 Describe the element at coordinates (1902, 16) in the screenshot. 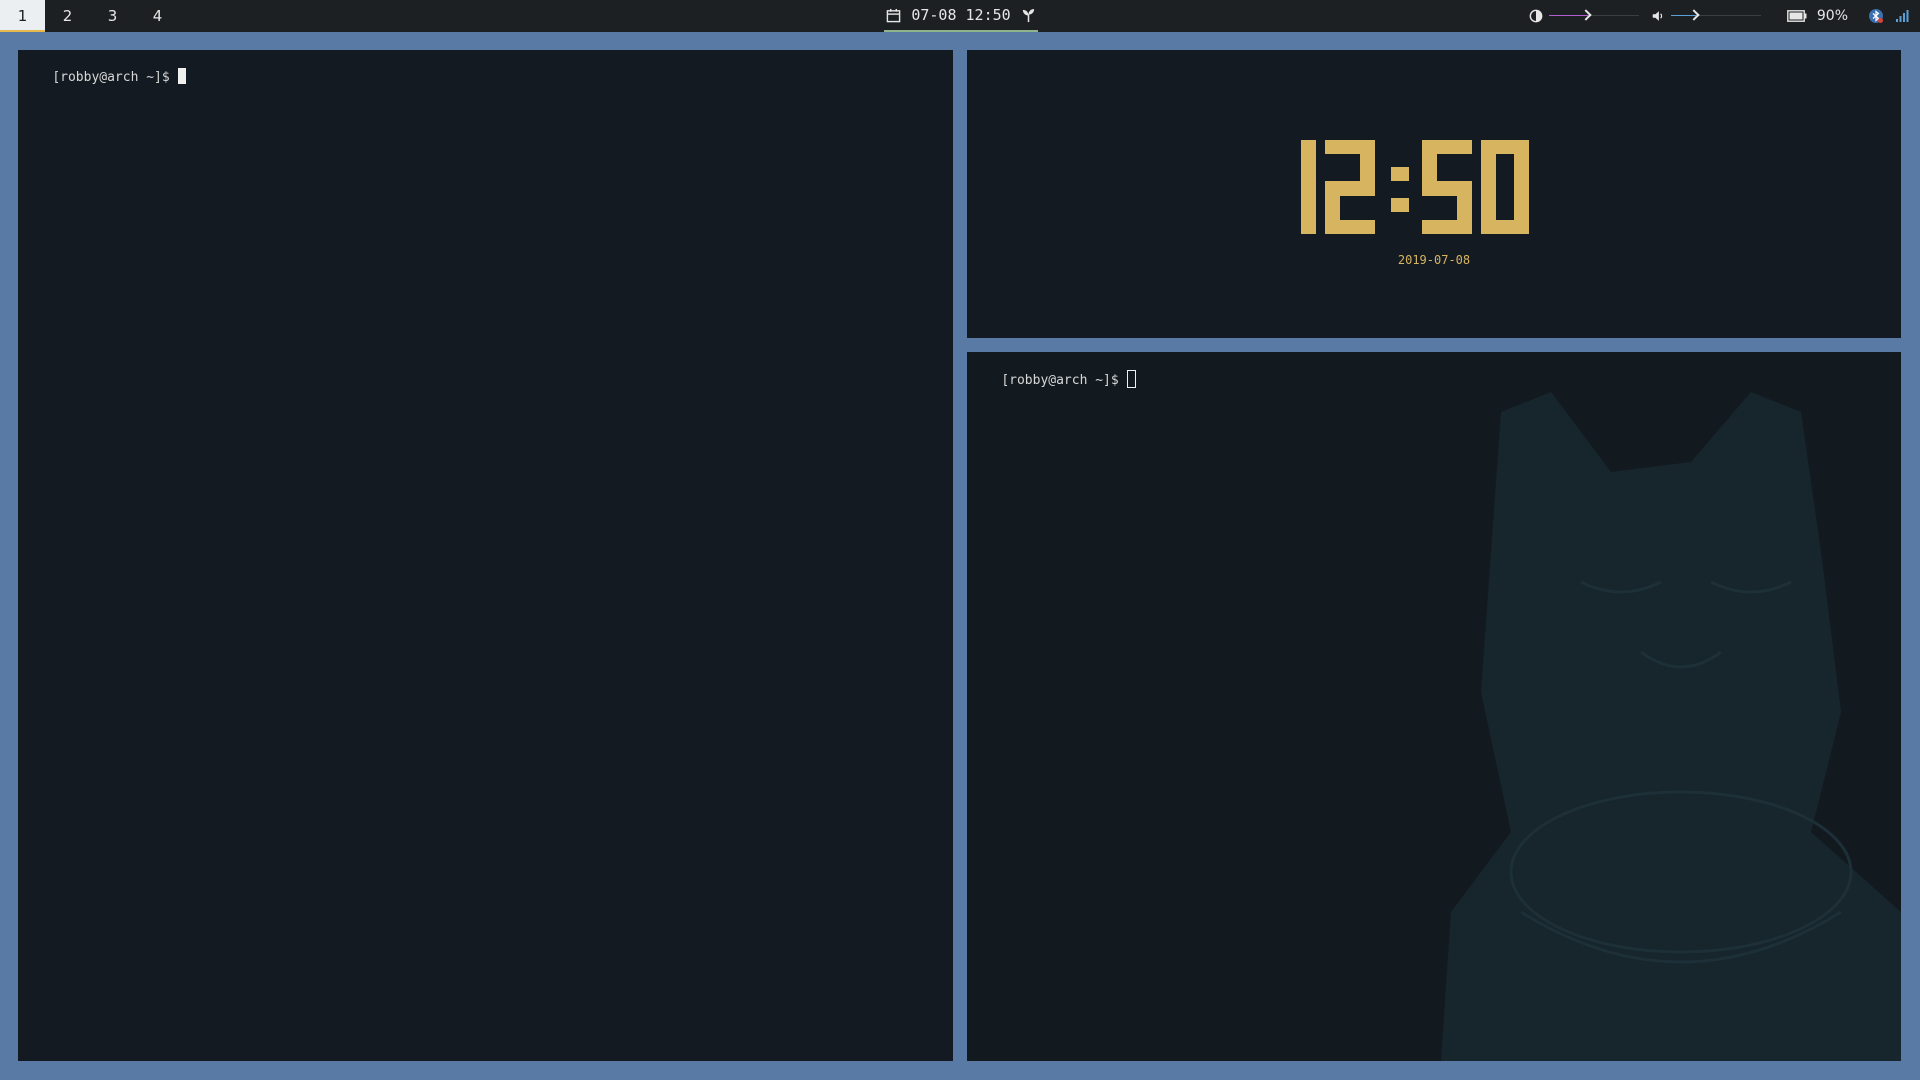

I see `network-signal-icon` at that location.